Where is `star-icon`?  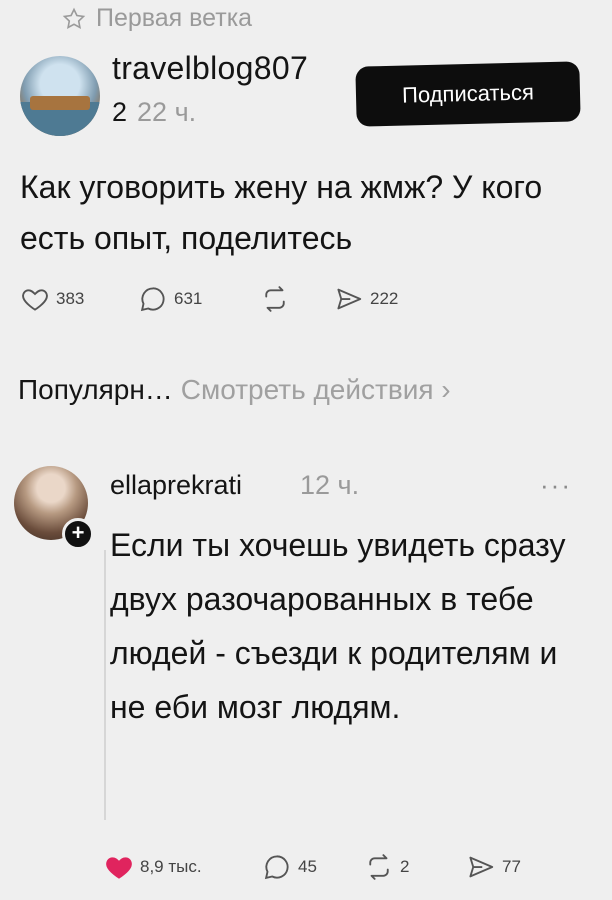
star-icon is located at coordinates (74, 18).